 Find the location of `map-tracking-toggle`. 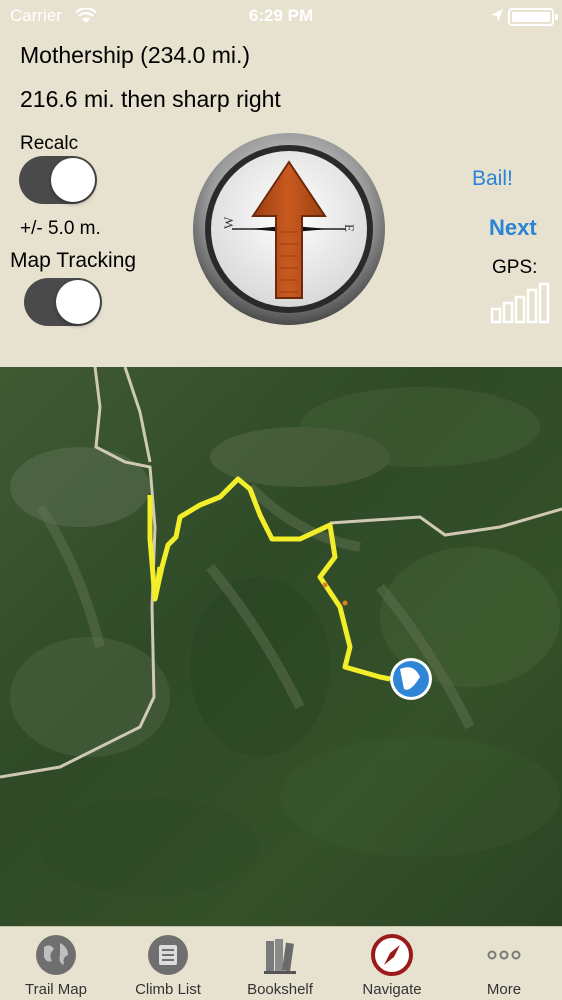

map-tracking-toggle is located at coordinates (63, 302).